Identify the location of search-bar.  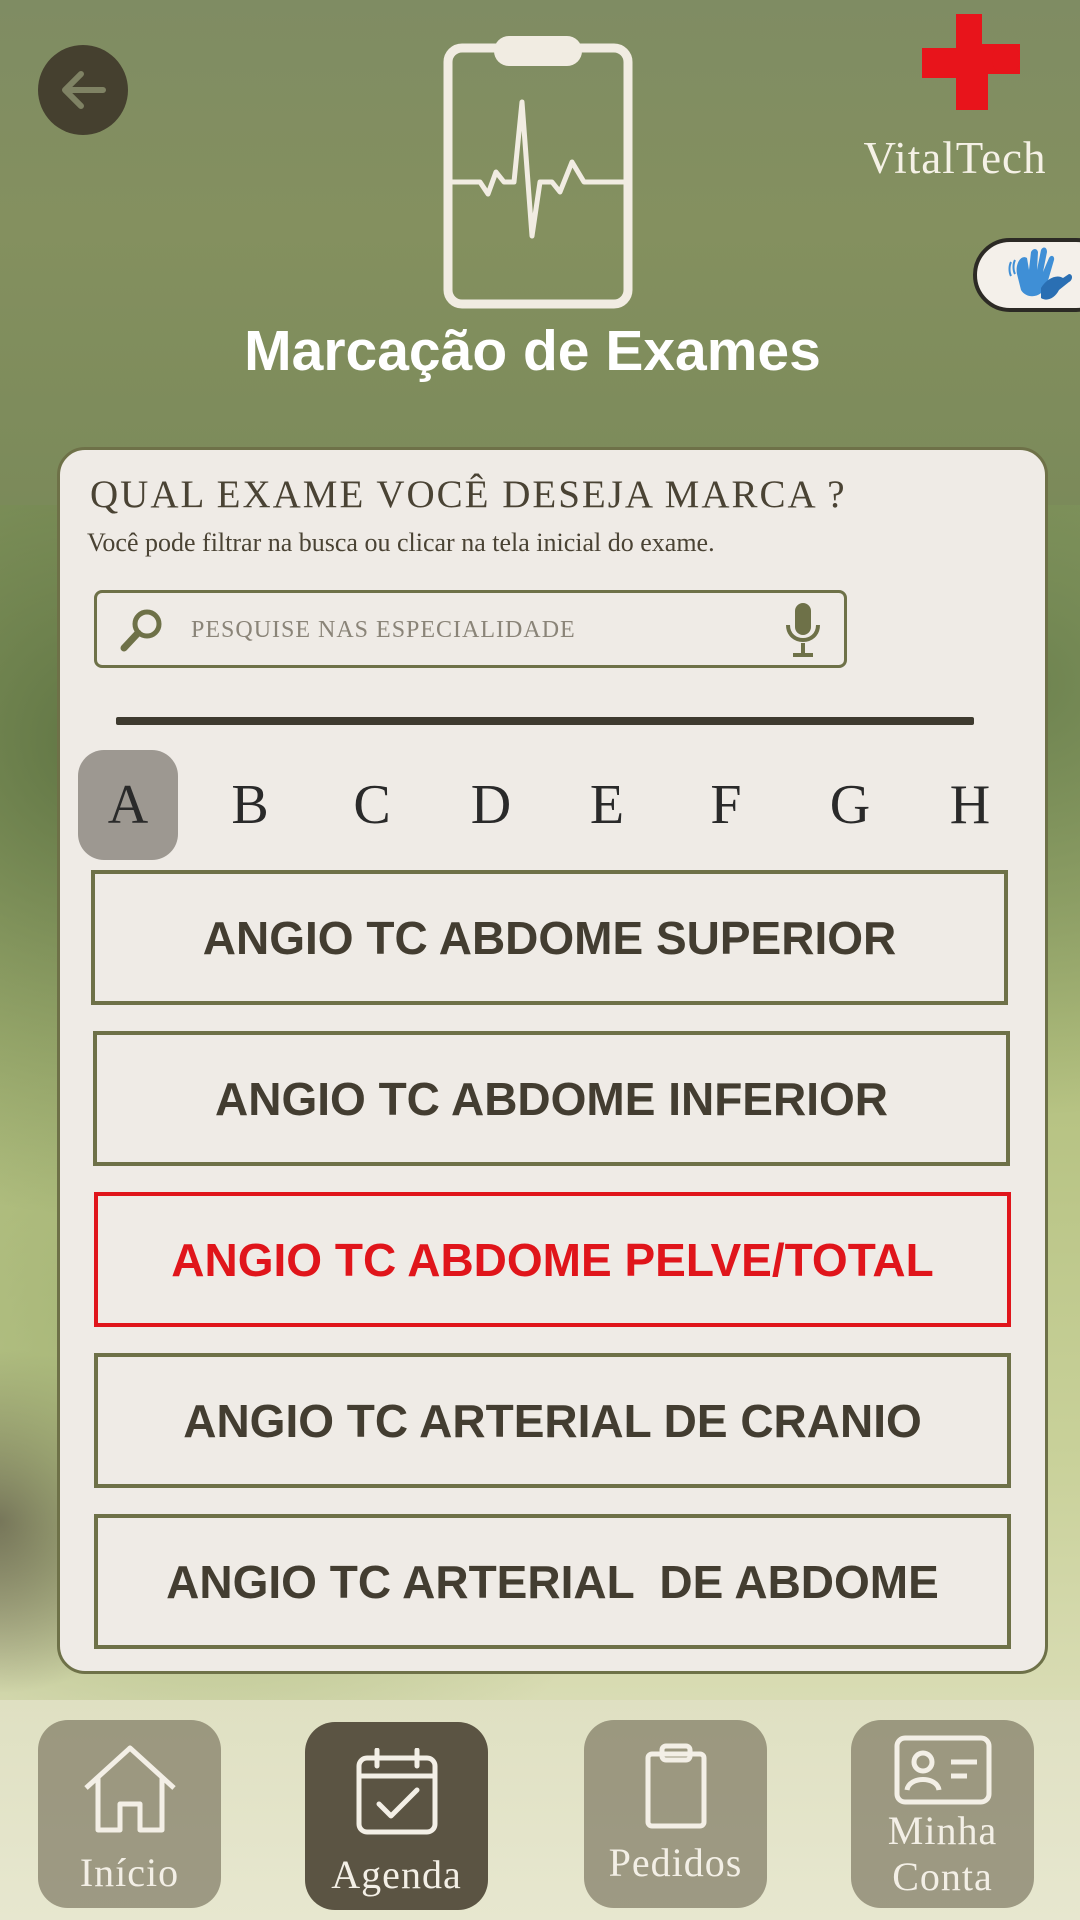
(470, 629).